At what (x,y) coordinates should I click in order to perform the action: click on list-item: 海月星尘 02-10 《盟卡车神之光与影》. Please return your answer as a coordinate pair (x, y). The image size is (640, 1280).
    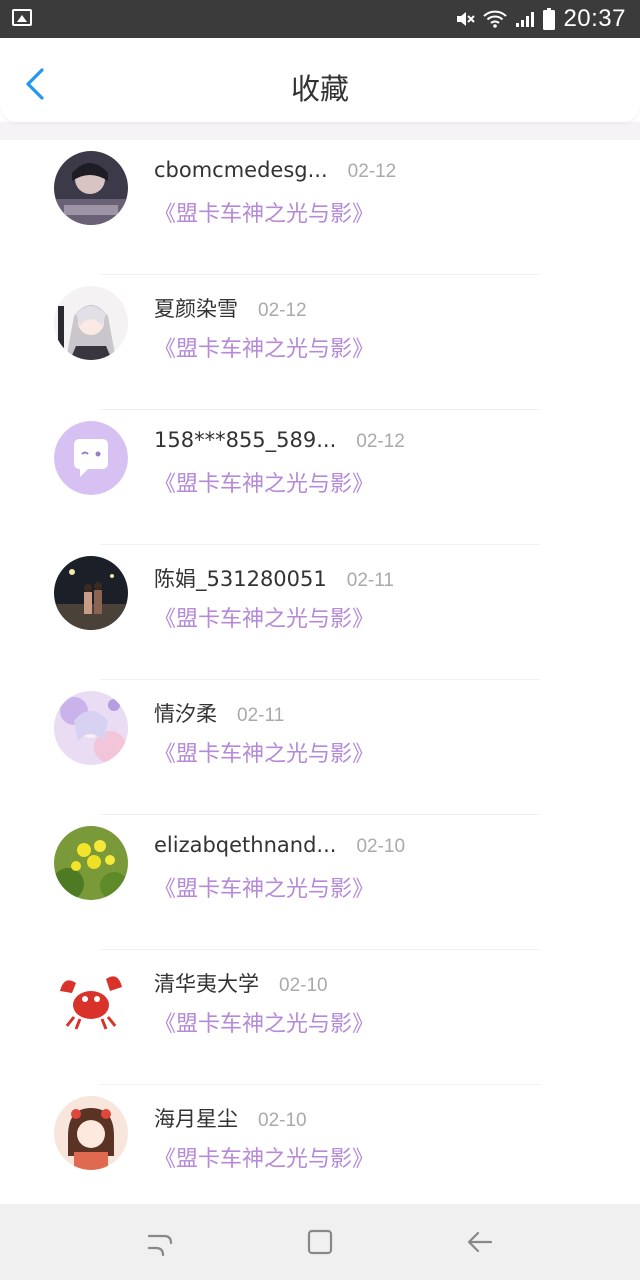
    Looking at the image, I should click on (320, 1152).